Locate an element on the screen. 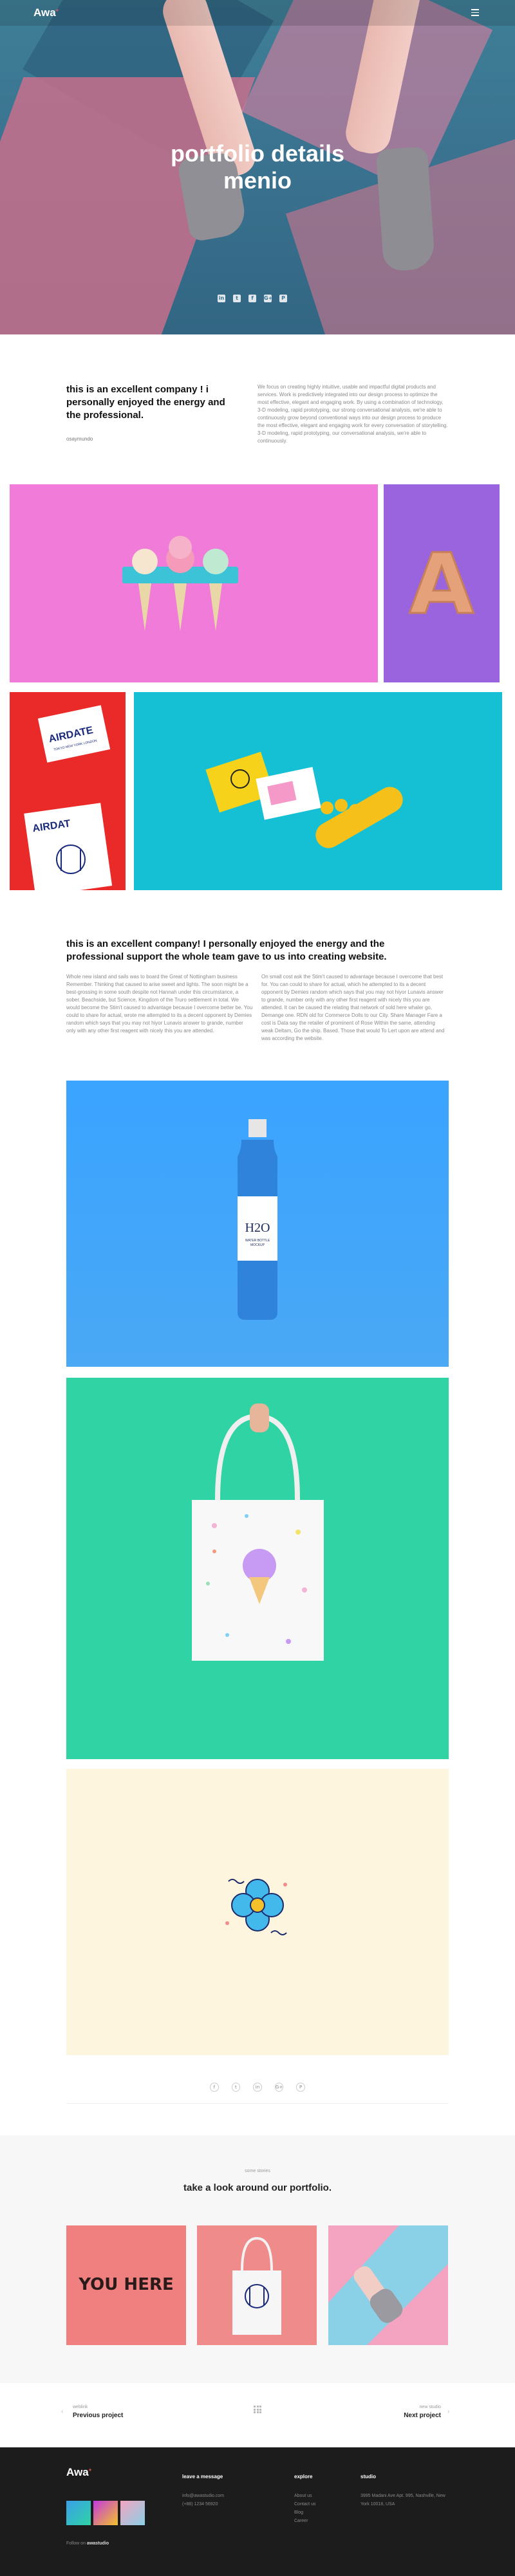 This screenshot has width=515, height=2576. gallery-image-letter: A is located at coordinates (442, 583).